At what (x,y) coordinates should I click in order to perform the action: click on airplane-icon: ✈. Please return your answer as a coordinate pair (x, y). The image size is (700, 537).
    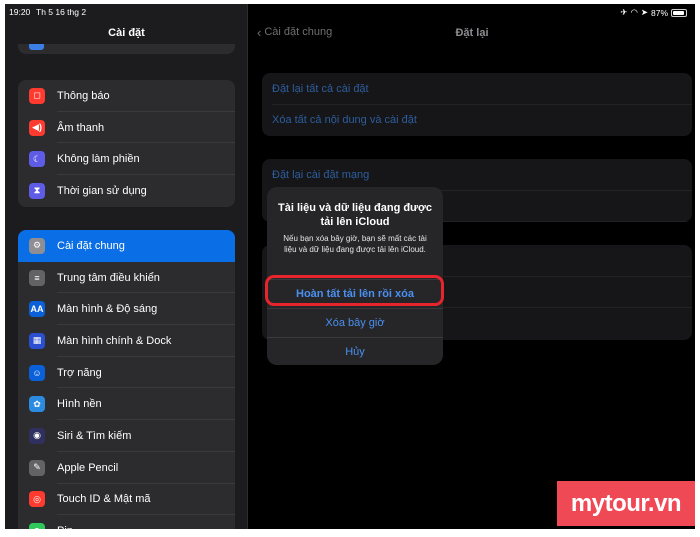
    Looking at the image, I should click on (624, 12).